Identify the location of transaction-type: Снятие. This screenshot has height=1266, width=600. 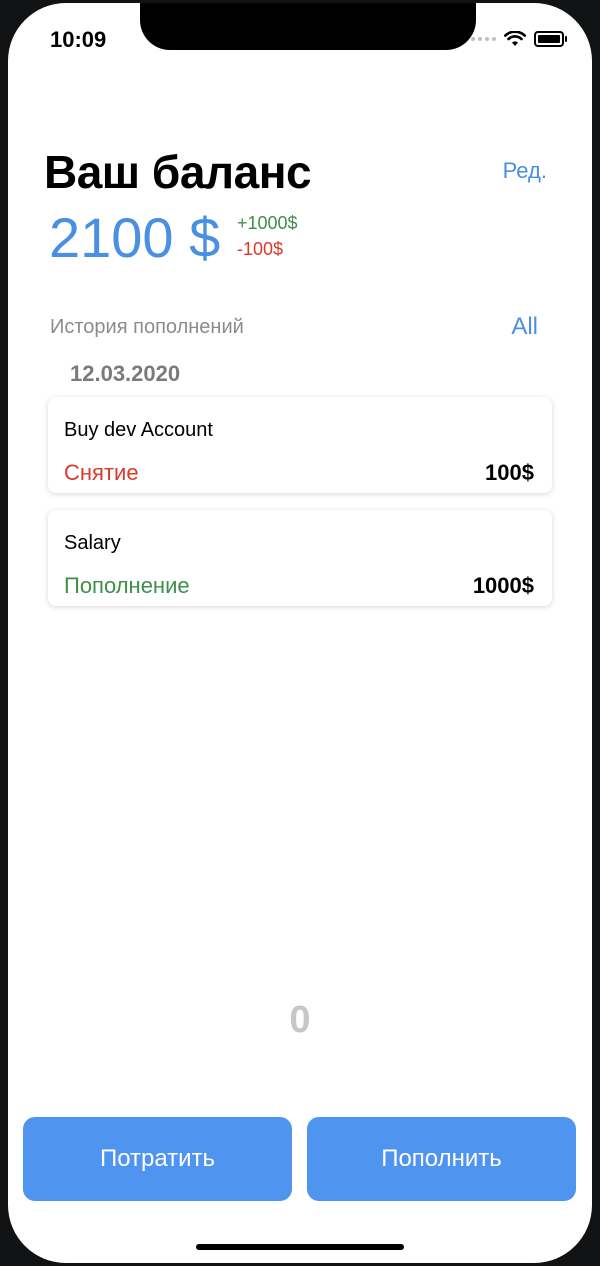
(101, 472).